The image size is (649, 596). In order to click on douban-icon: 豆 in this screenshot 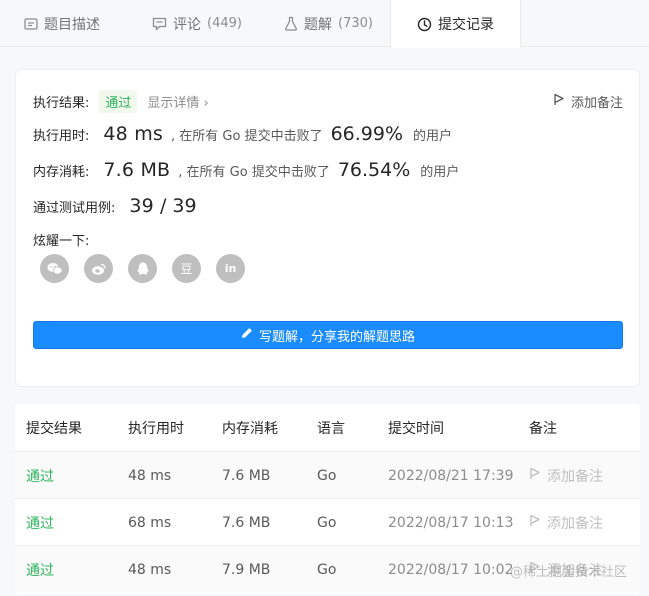, I will do `click(186, 268)`.